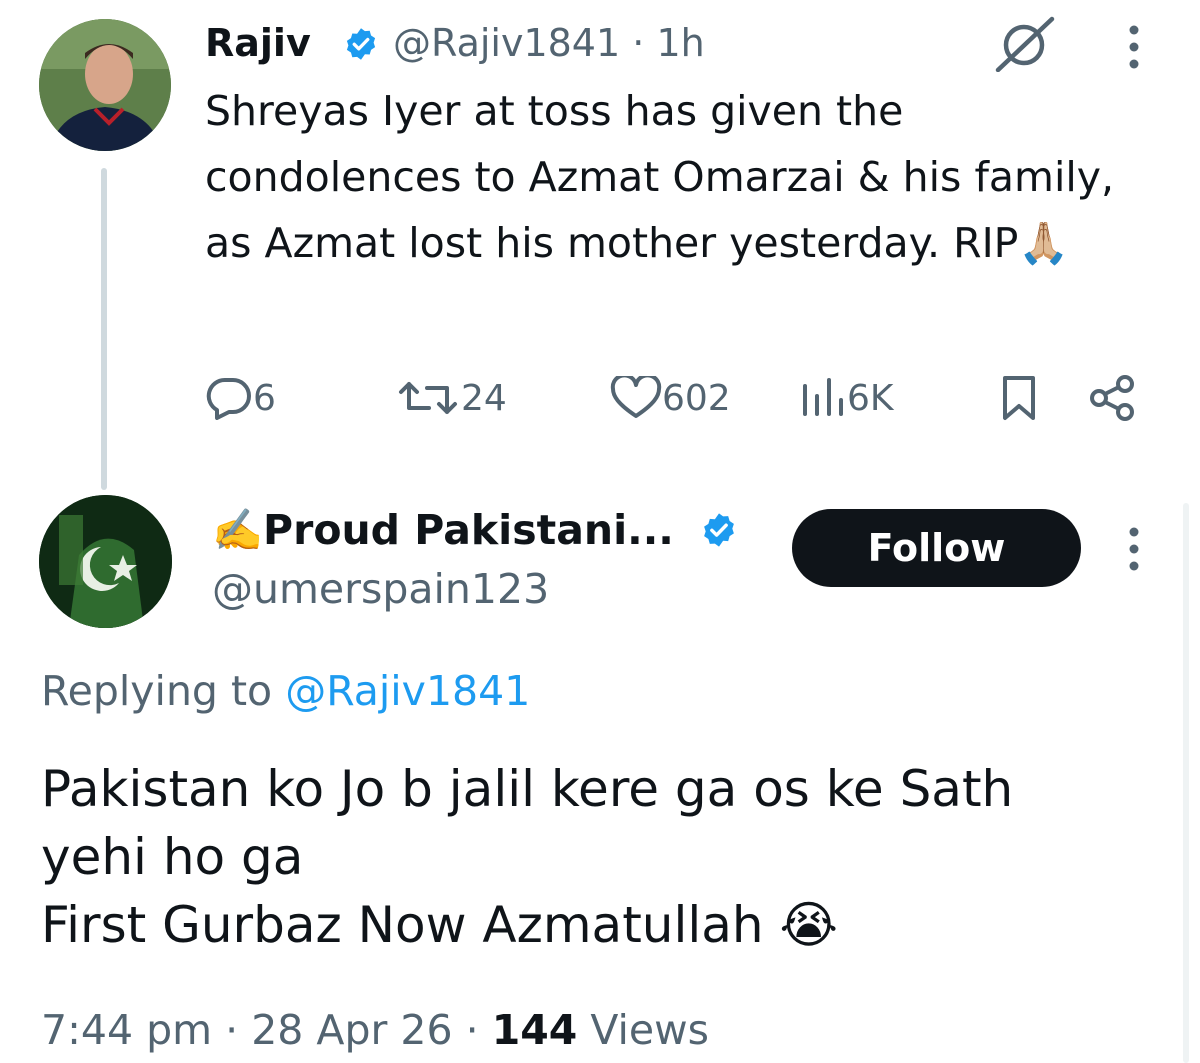 The height and width of the screenshot is (1063, 1200). What do you see at coordinates (439, 925) in the screenshot?
I see `reply-text-line: First Gurbaz Now Azmatullah 😭` at bounding box center [439, 925].